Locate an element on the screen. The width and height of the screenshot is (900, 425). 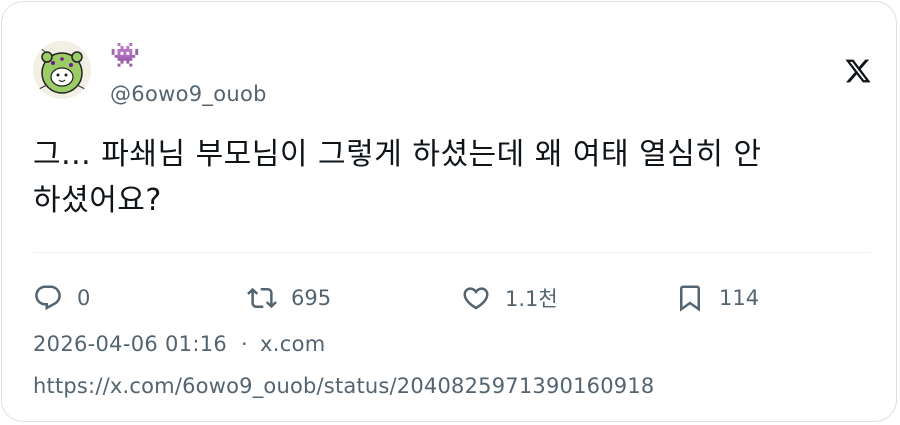
retweet-icon is located at coordinates (262, 298).